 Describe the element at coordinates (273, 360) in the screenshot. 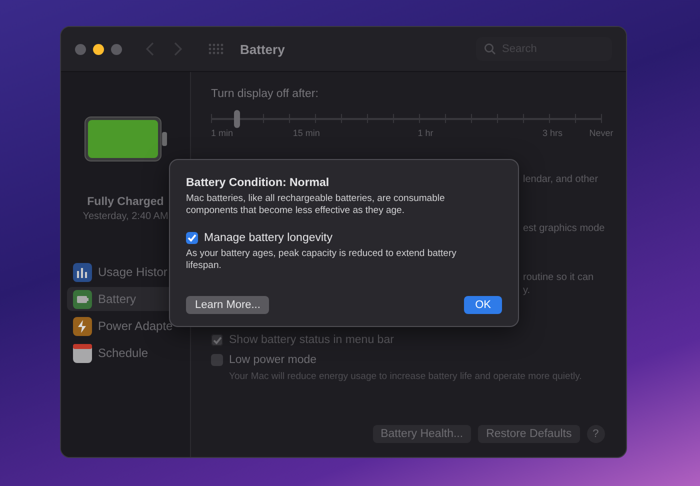

I see `checkbox-label: Low power mode` at that location.